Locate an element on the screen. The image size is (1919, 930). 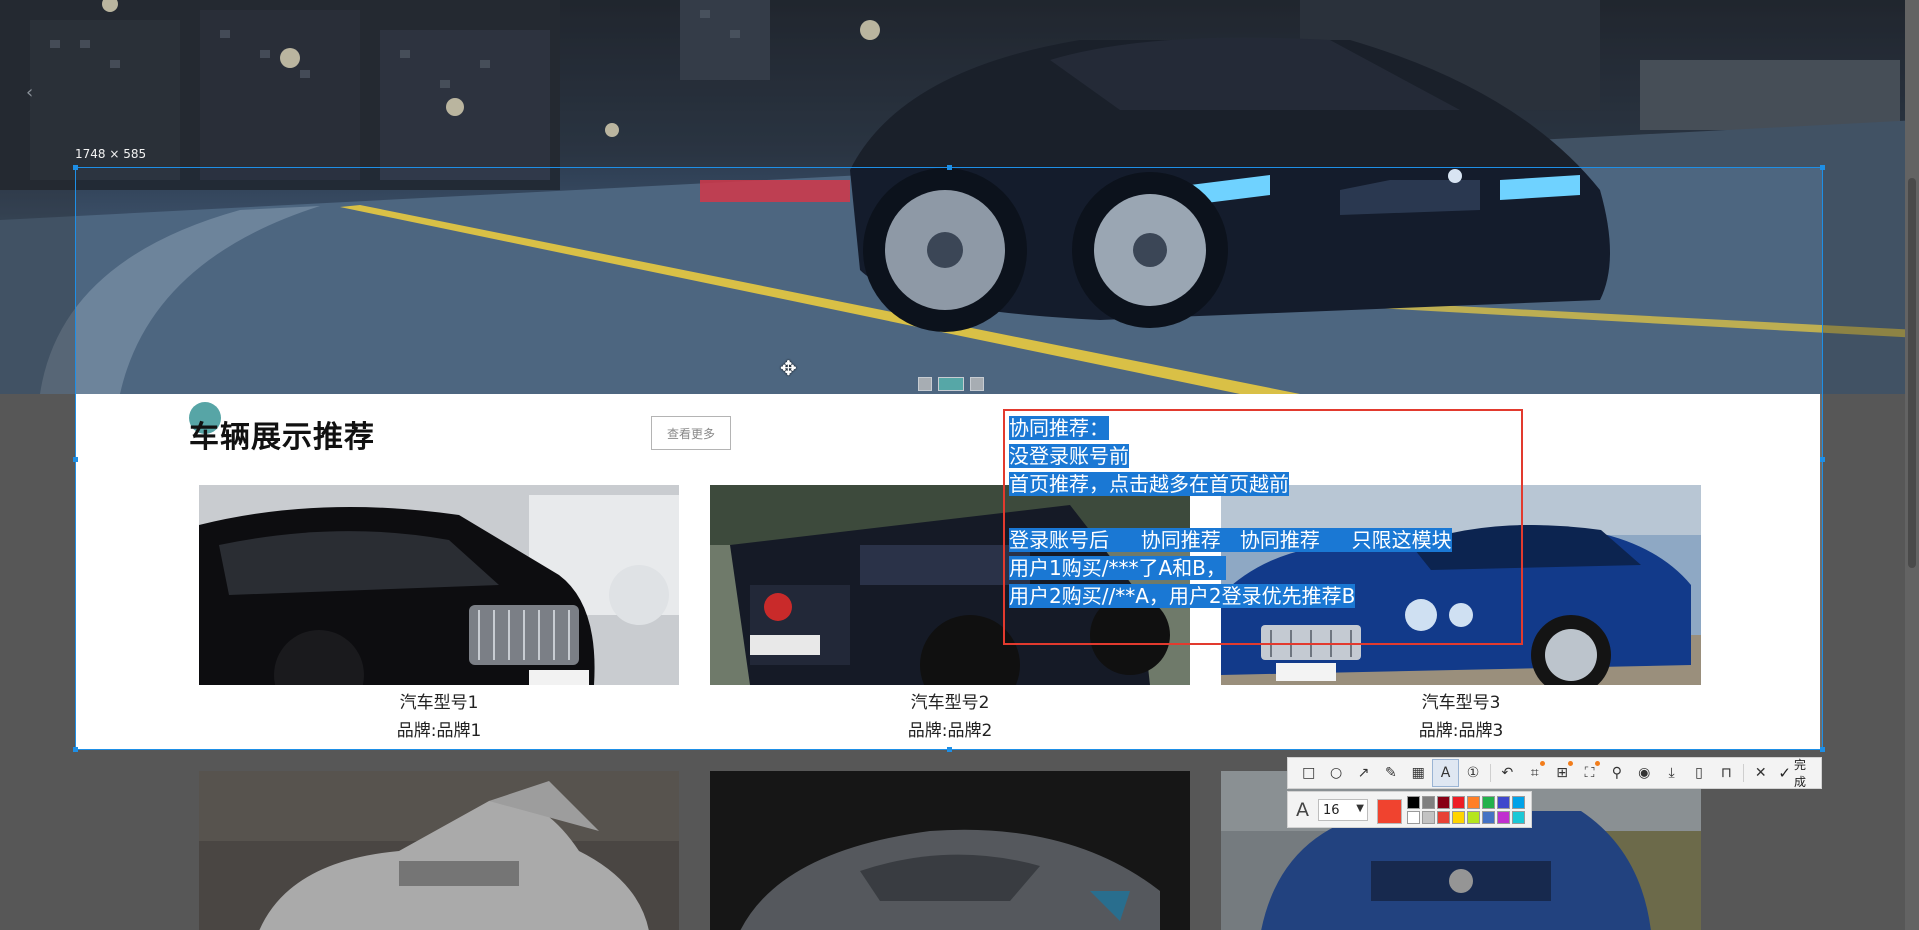
resize-handle-s is located at coordinates (949, 749).